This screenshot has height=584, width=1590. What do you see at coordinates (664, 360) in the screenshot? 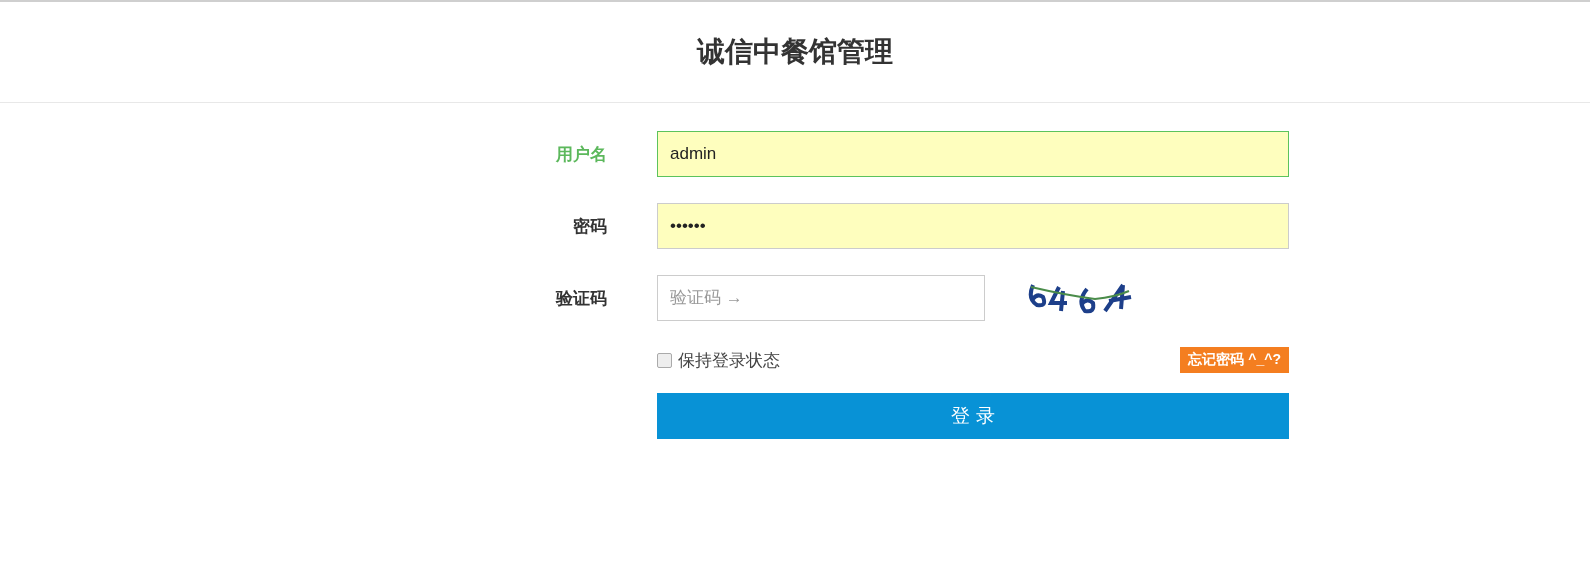
I see `remember-checkbox` at bounding box center [664, 360].